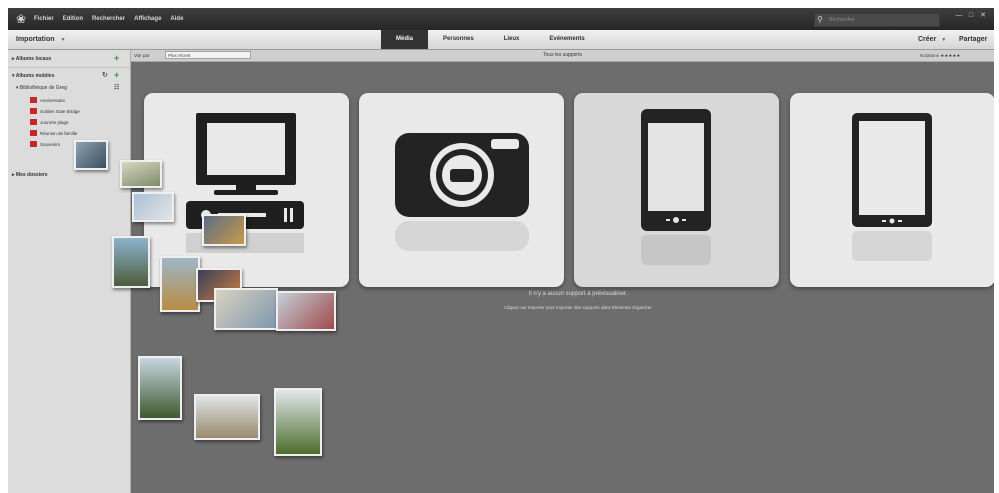 The height and width of the screenshot is (493, 999). I want to click on share-label: Partager, so click(973, 39).